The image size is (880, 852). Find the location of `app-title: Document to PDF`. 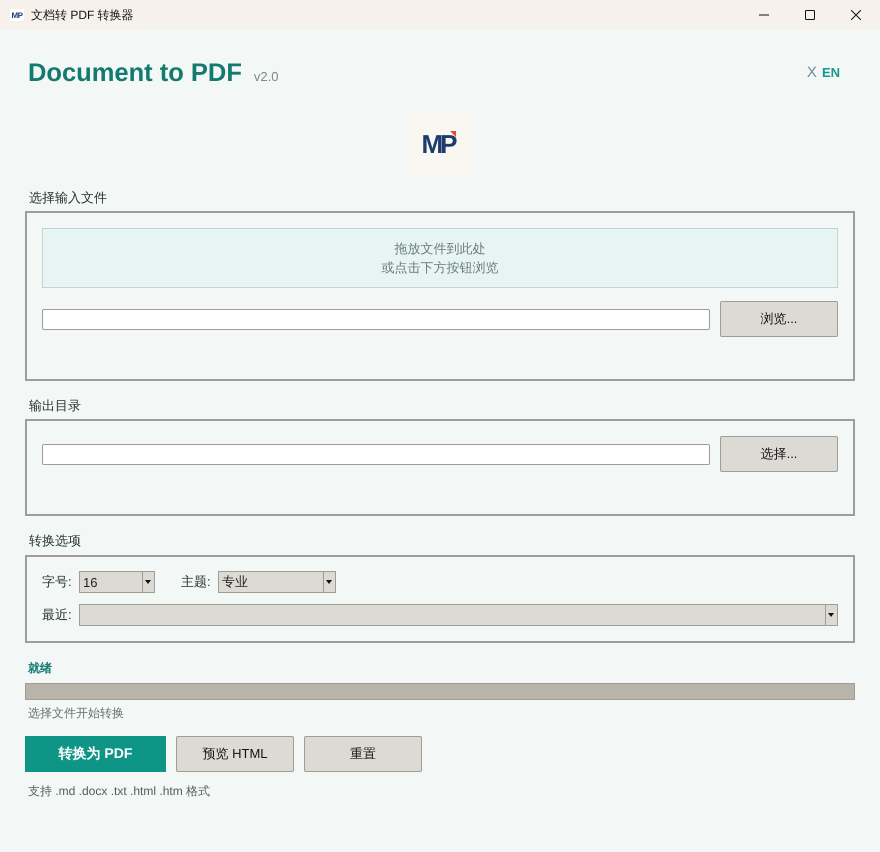

app-title: Document to PDF is located at coordinates (135, 73).